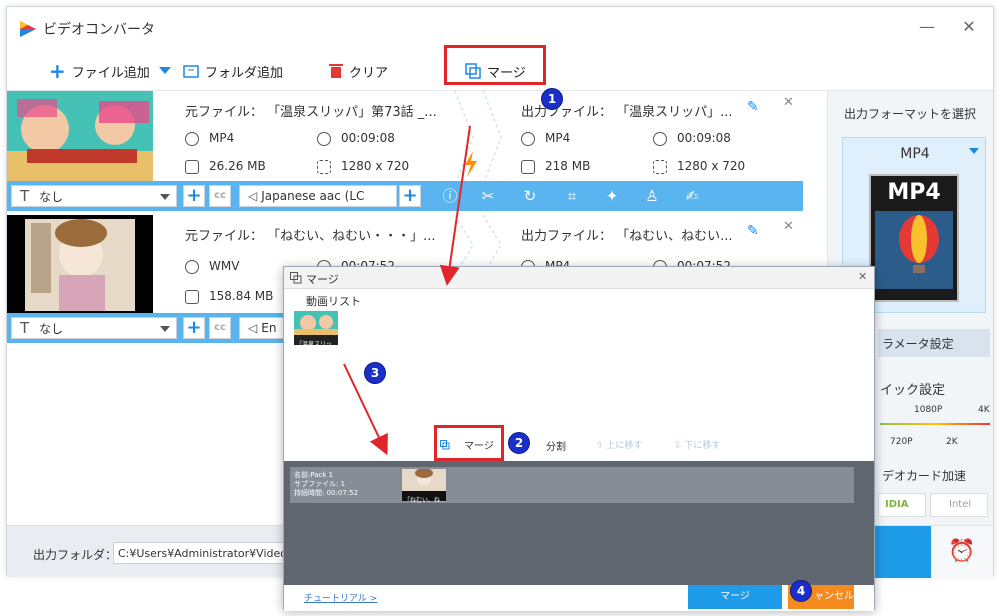 The width and height of the screenshot is (1000, 616). Describe the element at coordinates (495, 65) in the screenshot. I see `highlight-merge-toolbar` at that location.